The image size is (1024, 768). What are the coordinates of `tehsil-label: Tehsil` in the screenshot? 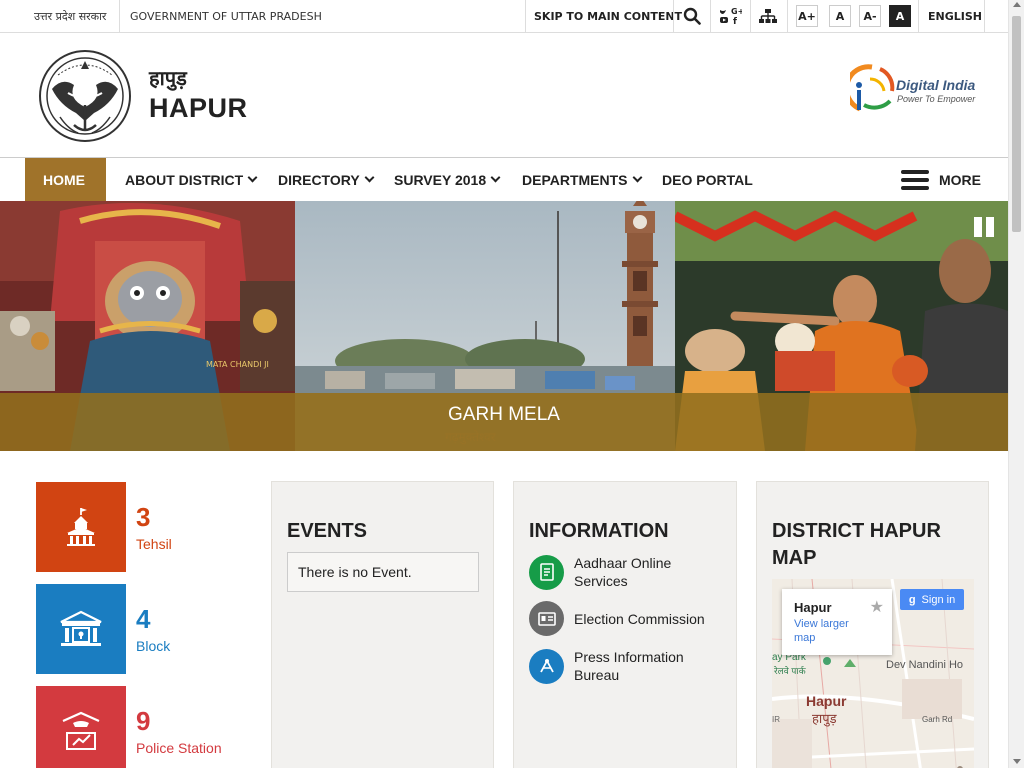 It's located at (154, 544).